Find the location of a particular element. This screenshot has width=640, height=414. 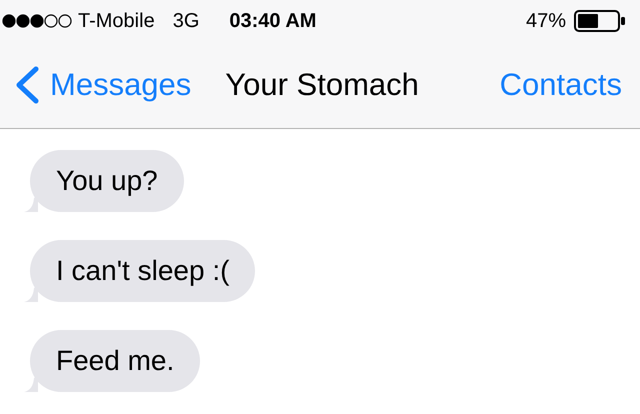

contacts-button: Contacts is located at coordinates (561, 85).